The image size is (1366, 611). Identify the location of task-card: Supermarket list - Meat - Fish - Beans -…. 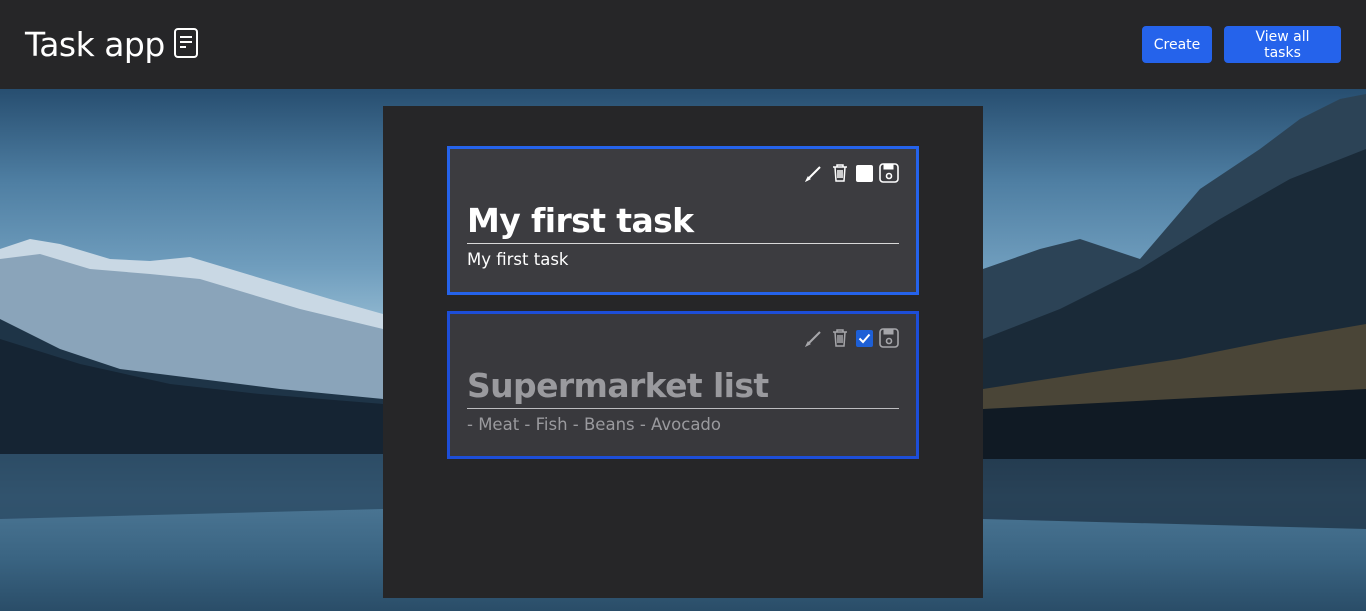
(683, 385).